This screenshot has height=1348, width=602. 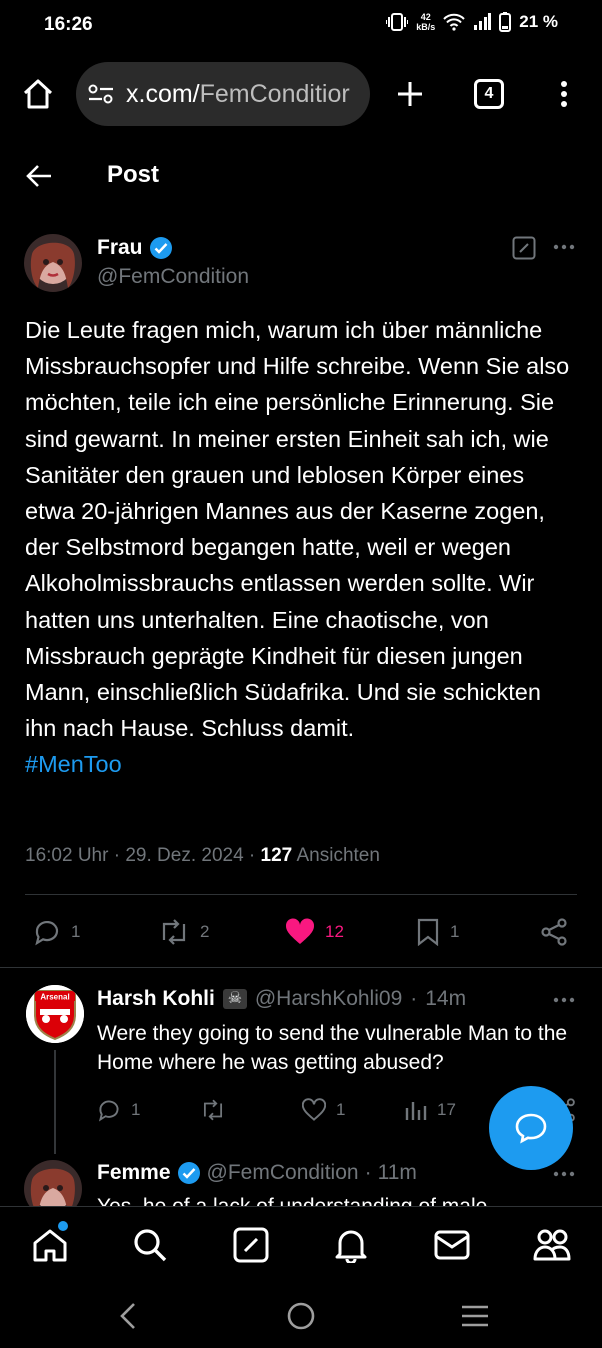 I want to click on url-domain: x.com/, so click(x=163, y=93).